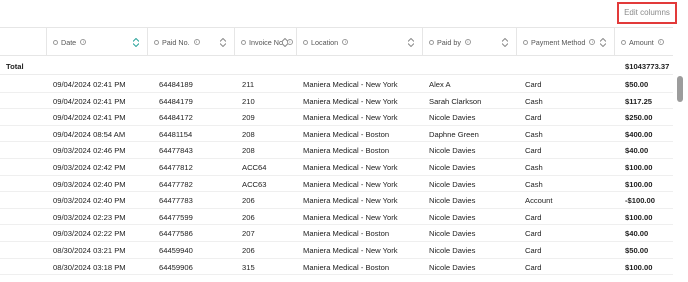 This screenshot has height=282, width=688. I want to click on column-header-paid-by: Paid by i, so click(469, 42).